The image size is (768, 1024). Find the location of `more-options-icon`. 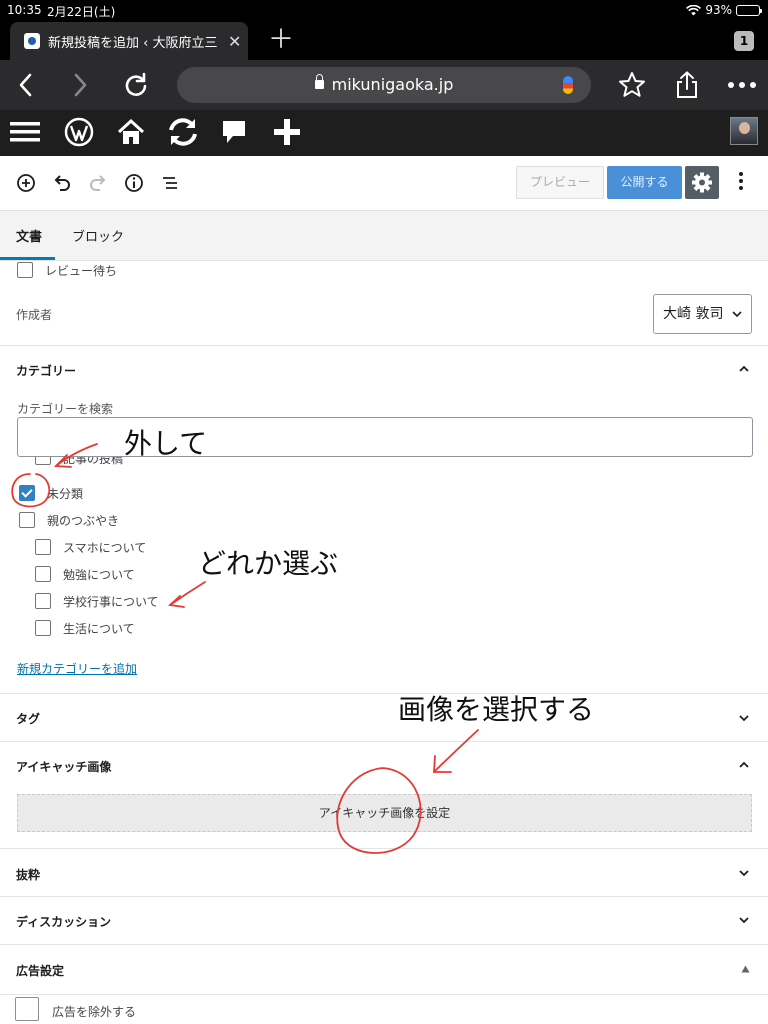

more-options-icon is located at coordinates (742, 85).